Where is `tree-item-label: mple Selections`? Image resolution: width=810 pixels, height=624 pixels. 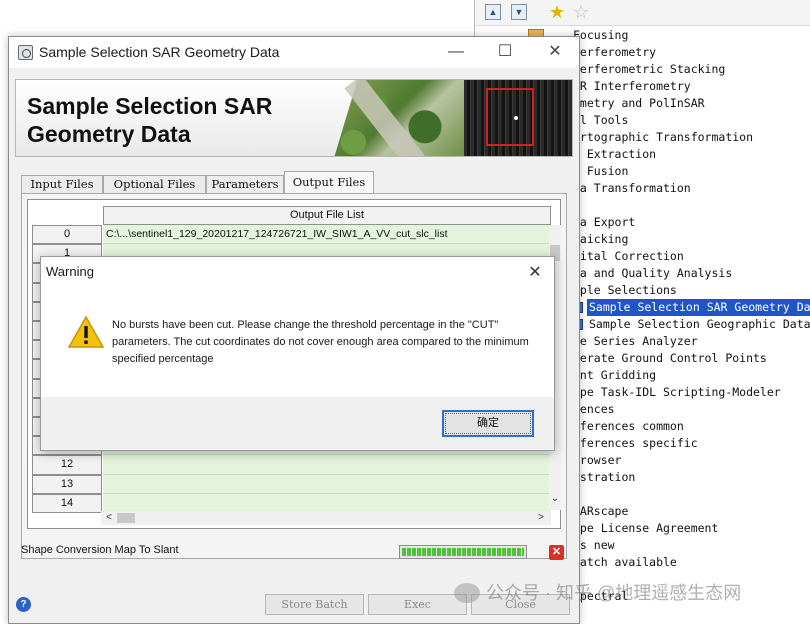
tree-item-label: mple Selections is located at coordinates (625, 290).